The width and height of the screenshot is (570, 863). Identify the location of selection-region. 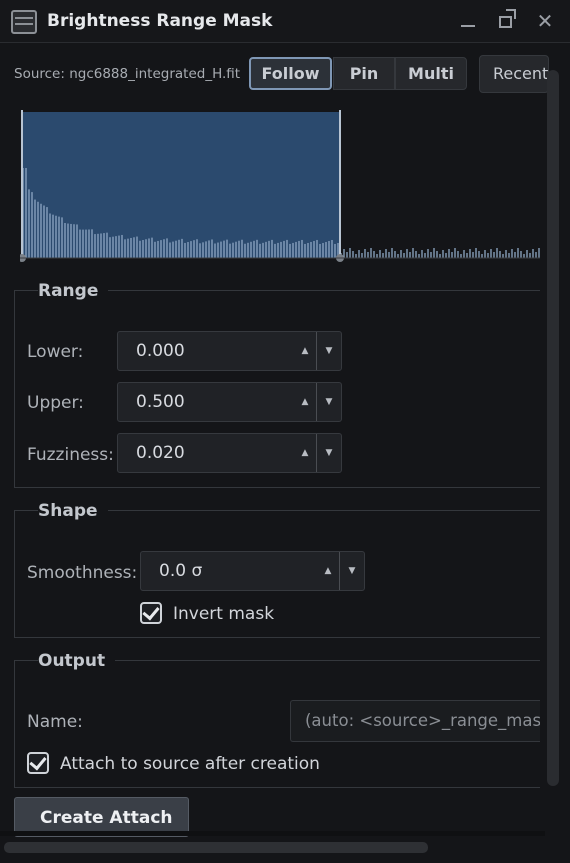
(181, 185).